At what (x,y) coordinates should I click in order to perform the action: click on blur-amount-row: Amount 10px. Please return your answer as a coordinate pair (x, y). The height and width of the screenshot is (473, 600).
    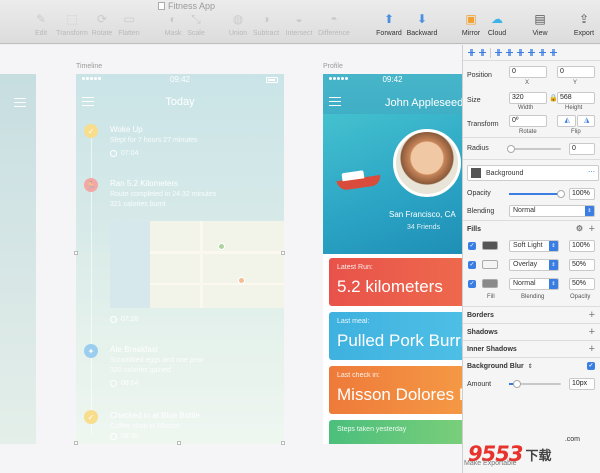
    Looking at the image, I should click on (531, 384).